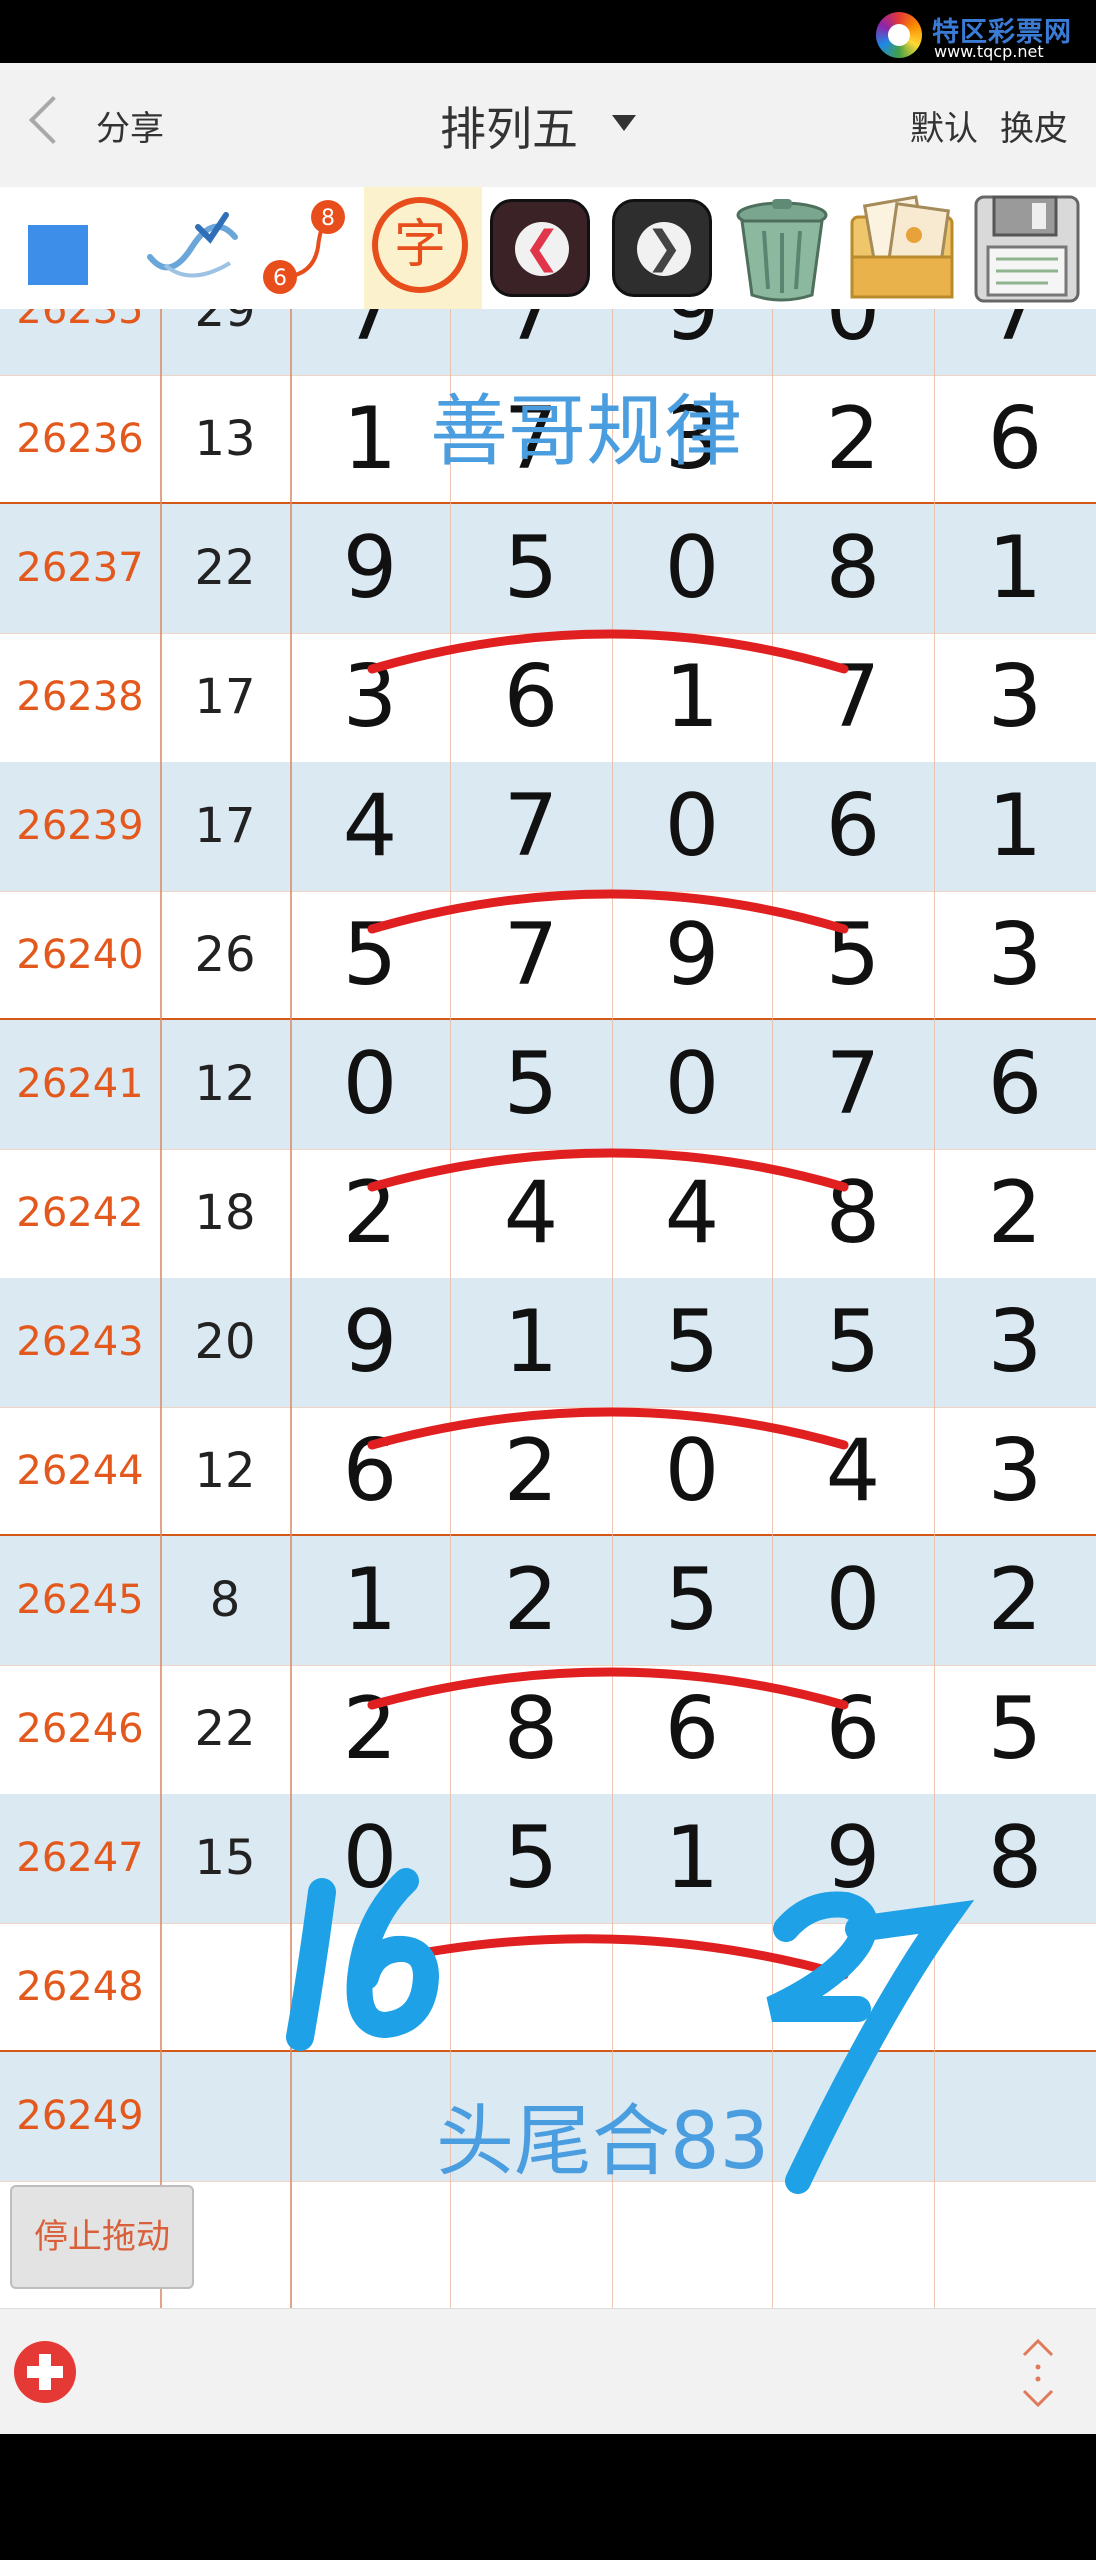  Describe the element at coordinates (899, 35) in the screenshot. I see `site-logo-icon` at that location.